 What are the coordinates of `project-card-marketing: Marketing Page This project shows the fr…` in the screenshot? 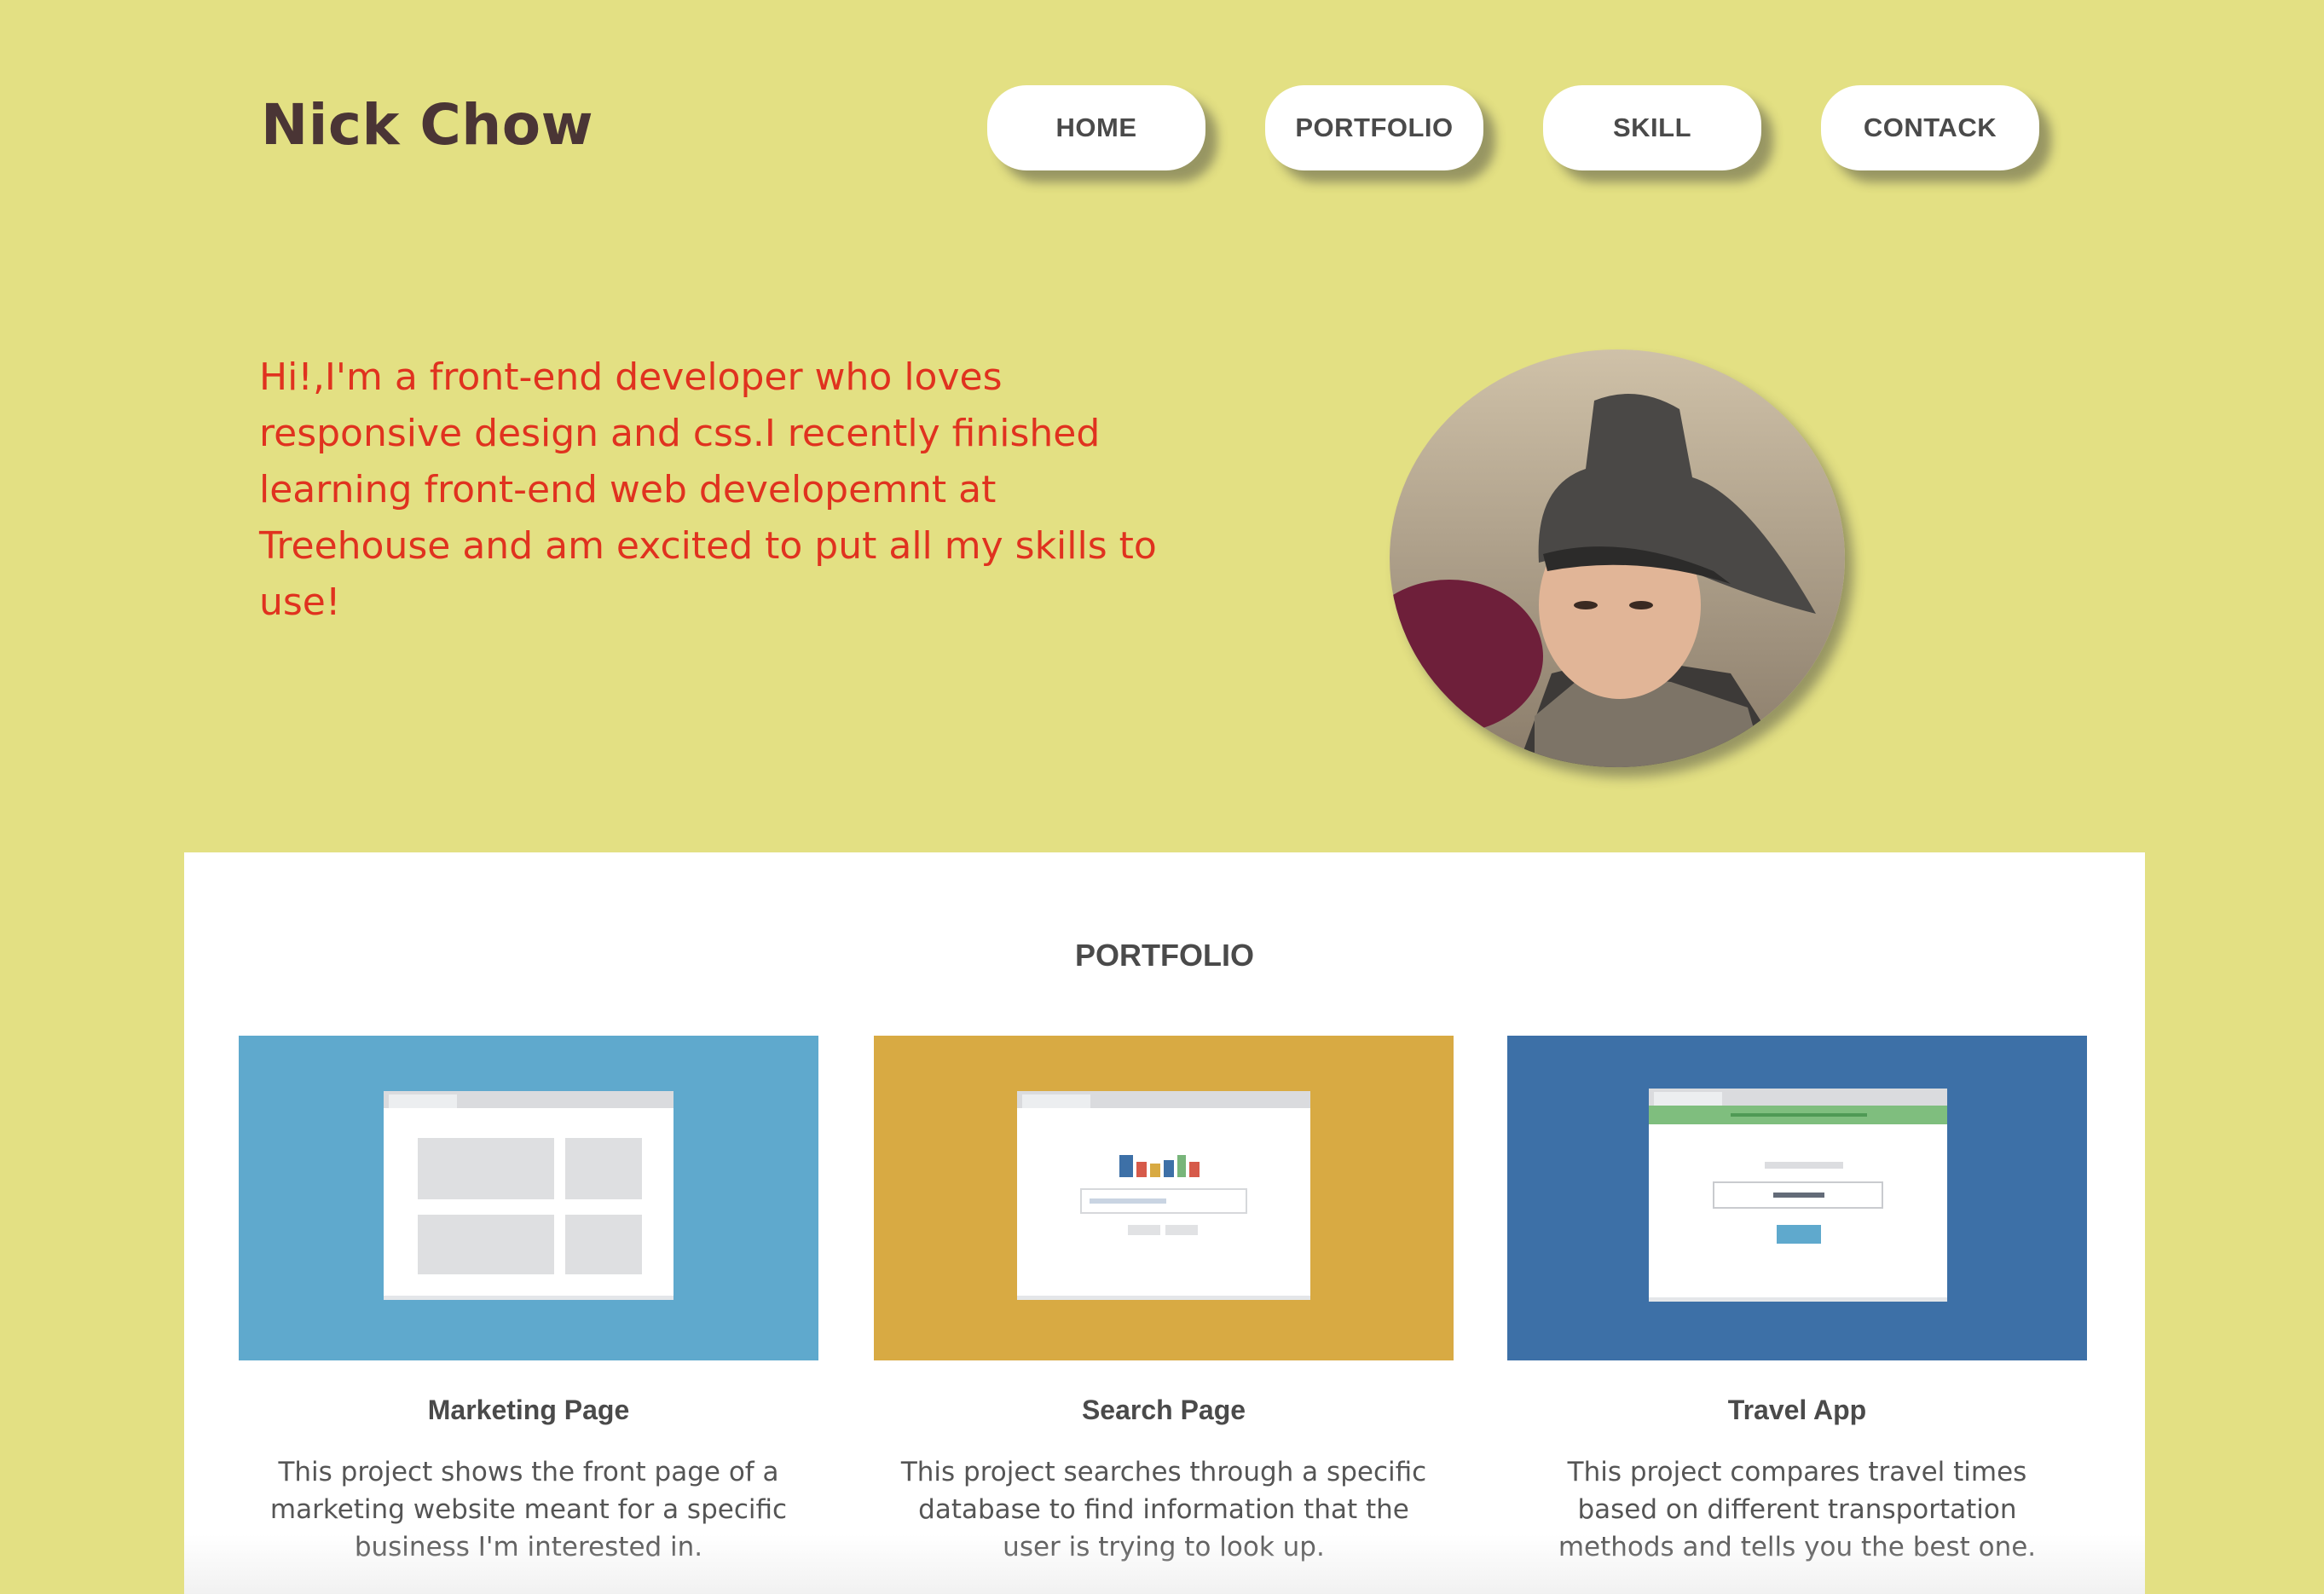 It's located at (529, 1301).